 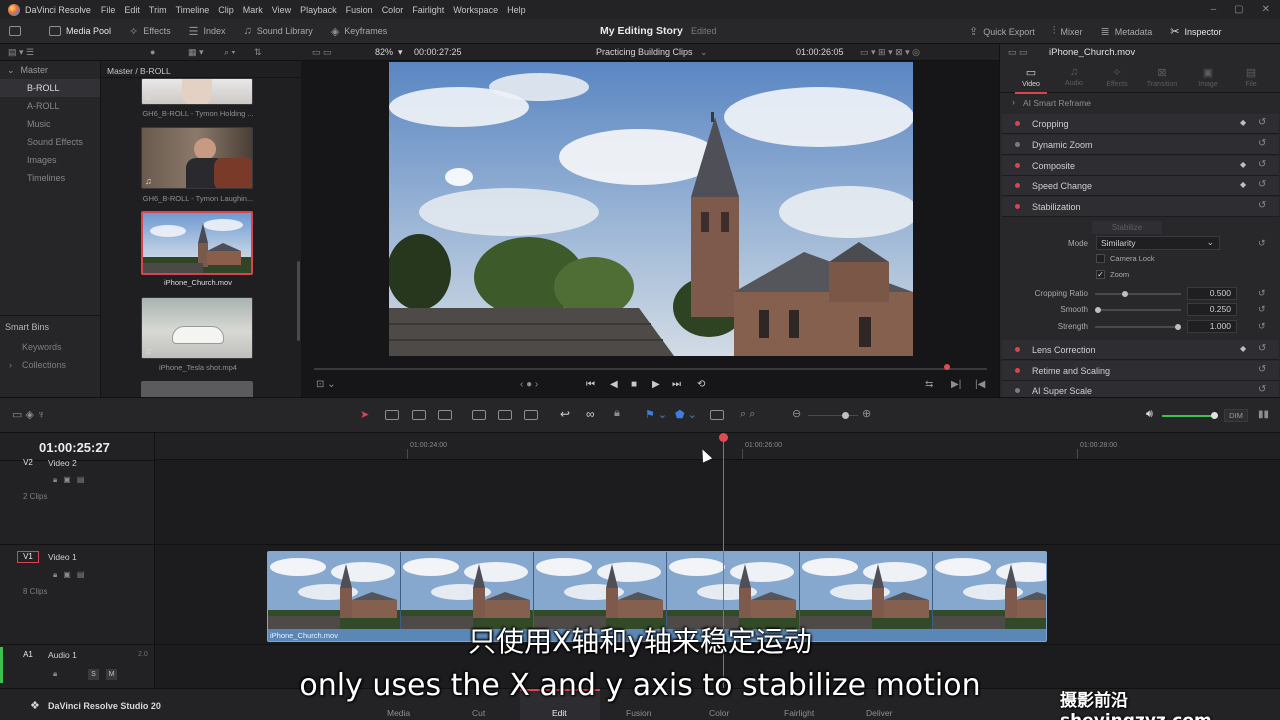 What do you see at coordinates (704, 52) in the screenshot?
I see `timeline-dropdown-icon: ⌄` at bounding box center [704, 52].